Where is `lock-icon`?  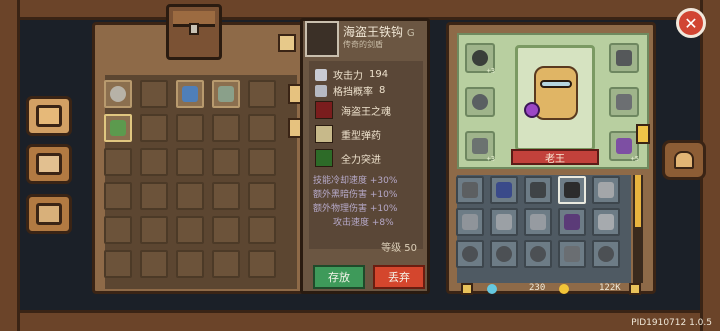
lock-icon is located at coordinates (467, 289).